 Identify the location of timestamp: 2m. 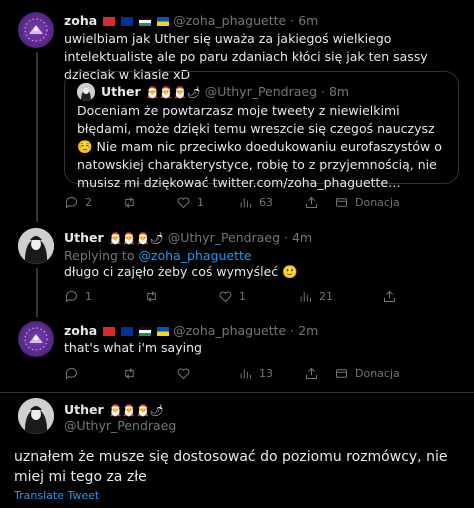
(308, 330).